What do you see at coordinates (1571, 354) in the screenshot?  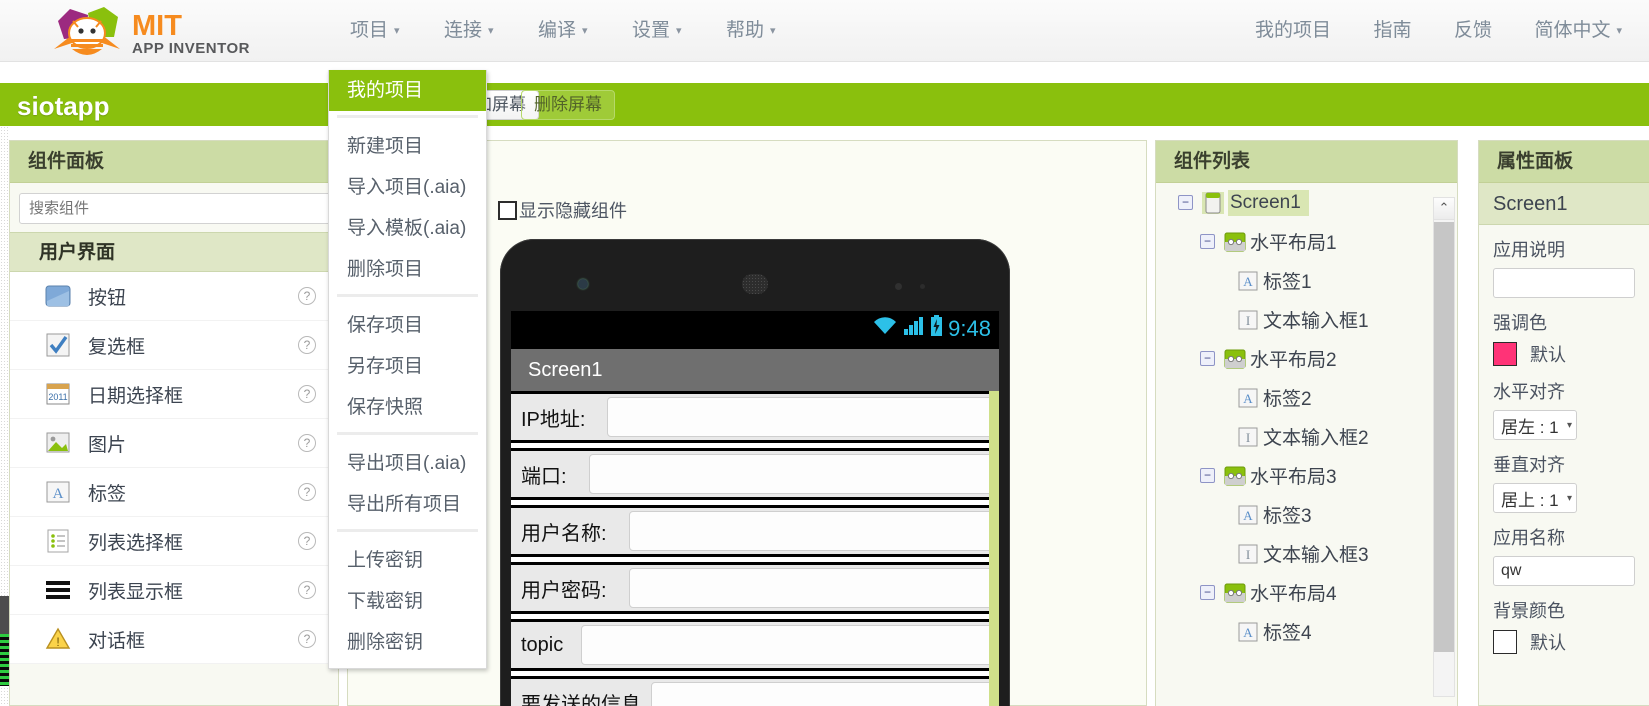 I see `accent-color-picker: 默认` at bounding box center [1571, 354].